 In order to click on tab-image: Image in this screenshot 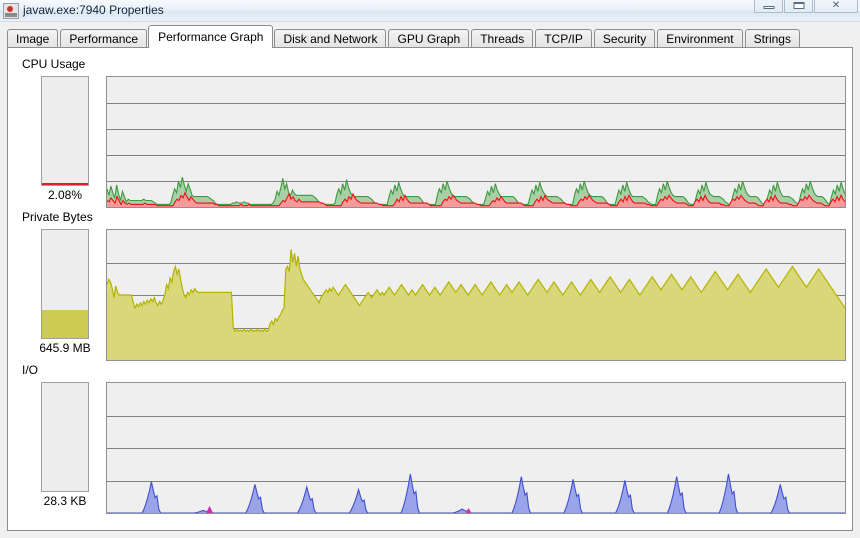, I will do `click(33, 38)`.